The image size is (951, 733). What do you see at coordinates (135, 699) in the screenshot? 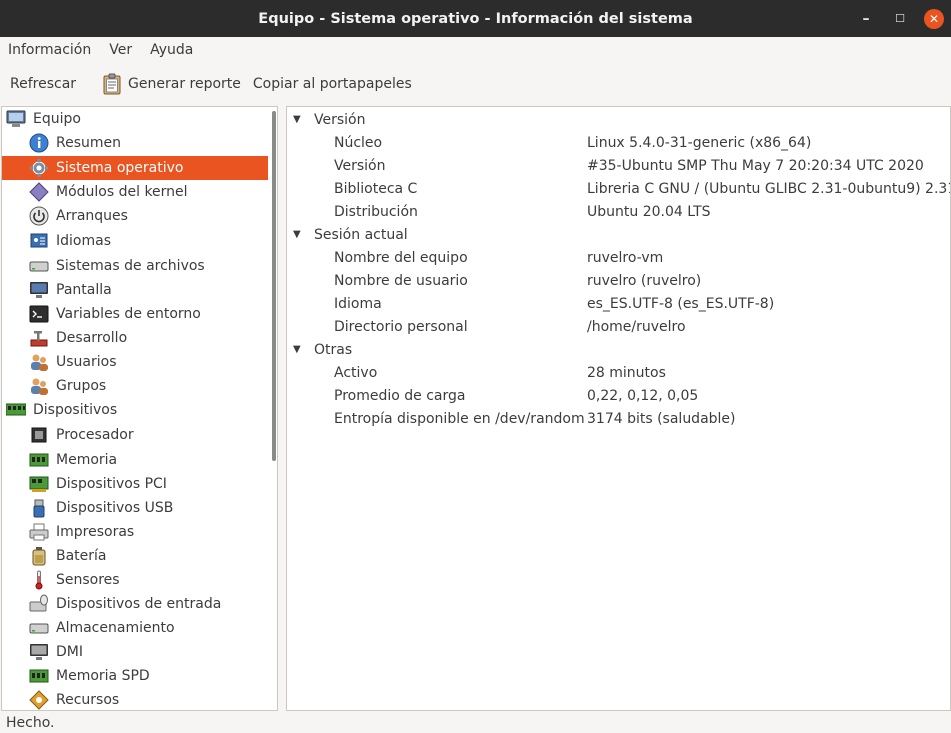
I see `tree-item: Recursos` at bounding box center [135, 699].